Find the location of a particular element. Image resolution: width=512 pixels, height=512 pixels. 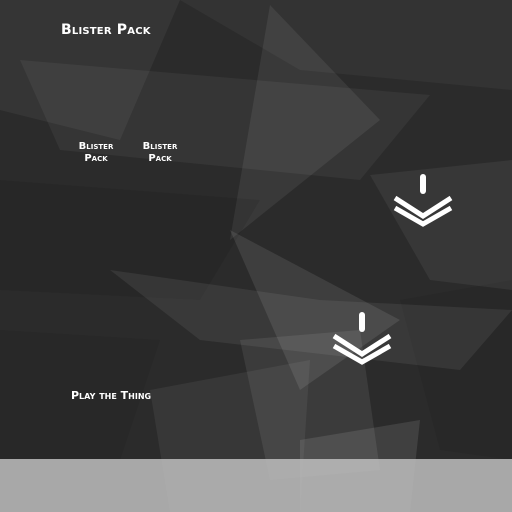

bottom-bar is located at coordinates (256, 485).